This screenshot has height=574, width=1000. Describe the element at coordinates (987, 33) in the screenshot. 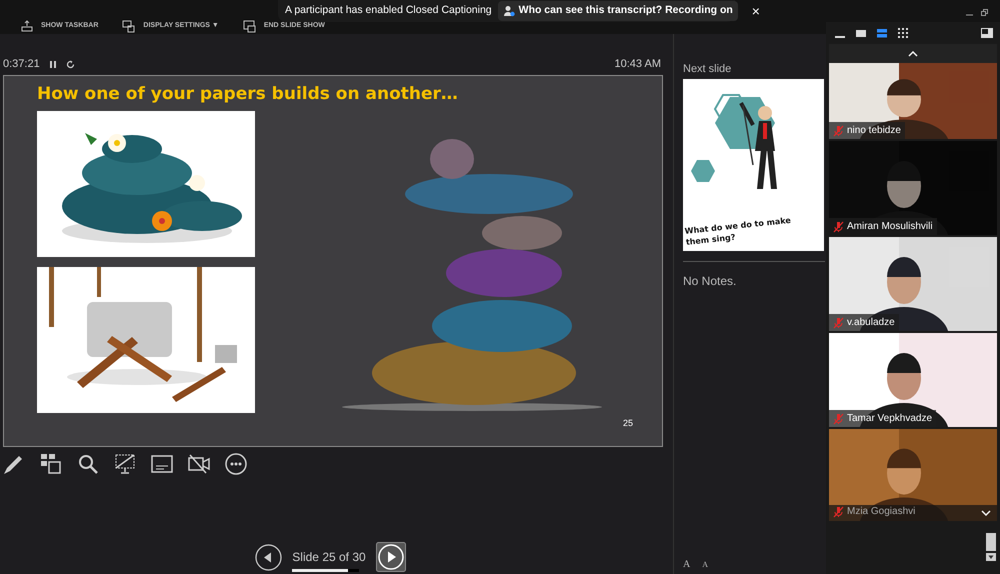

I see `layout-icon` at that location.